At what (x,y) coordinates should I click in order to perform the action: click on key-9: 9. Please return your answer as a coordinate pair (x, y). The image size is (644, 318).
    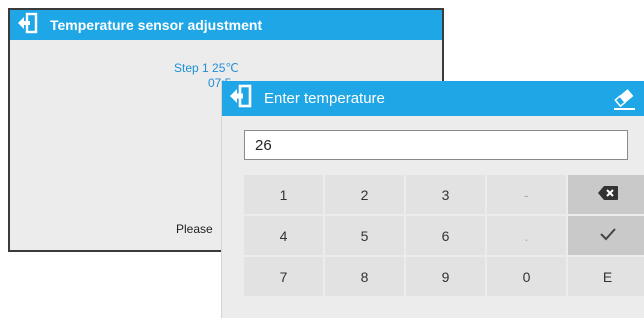
    Looking at the image, I should click on (445, 276).